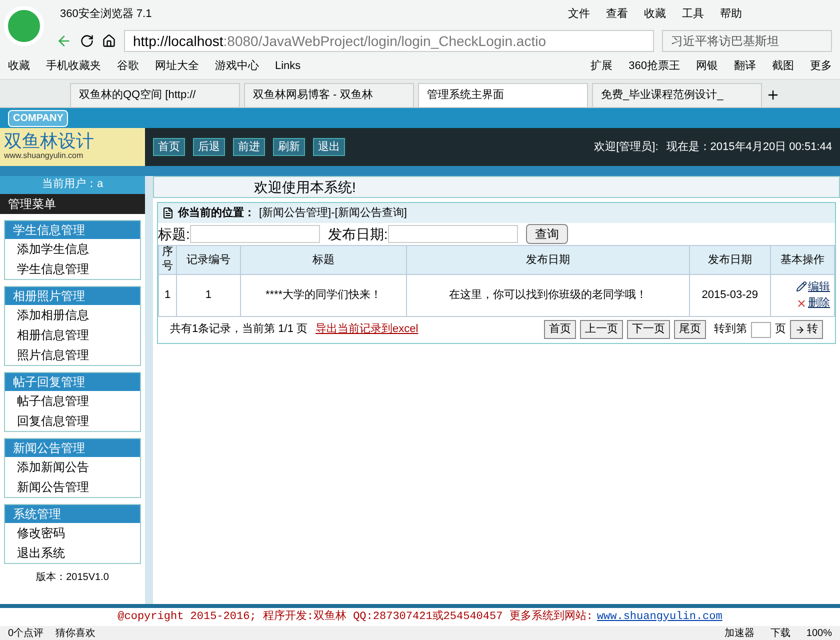  What do you see at coordinates (813, 286) in the screenshot?
I see `action-link: 编辑` at bounding box center [813, 286].